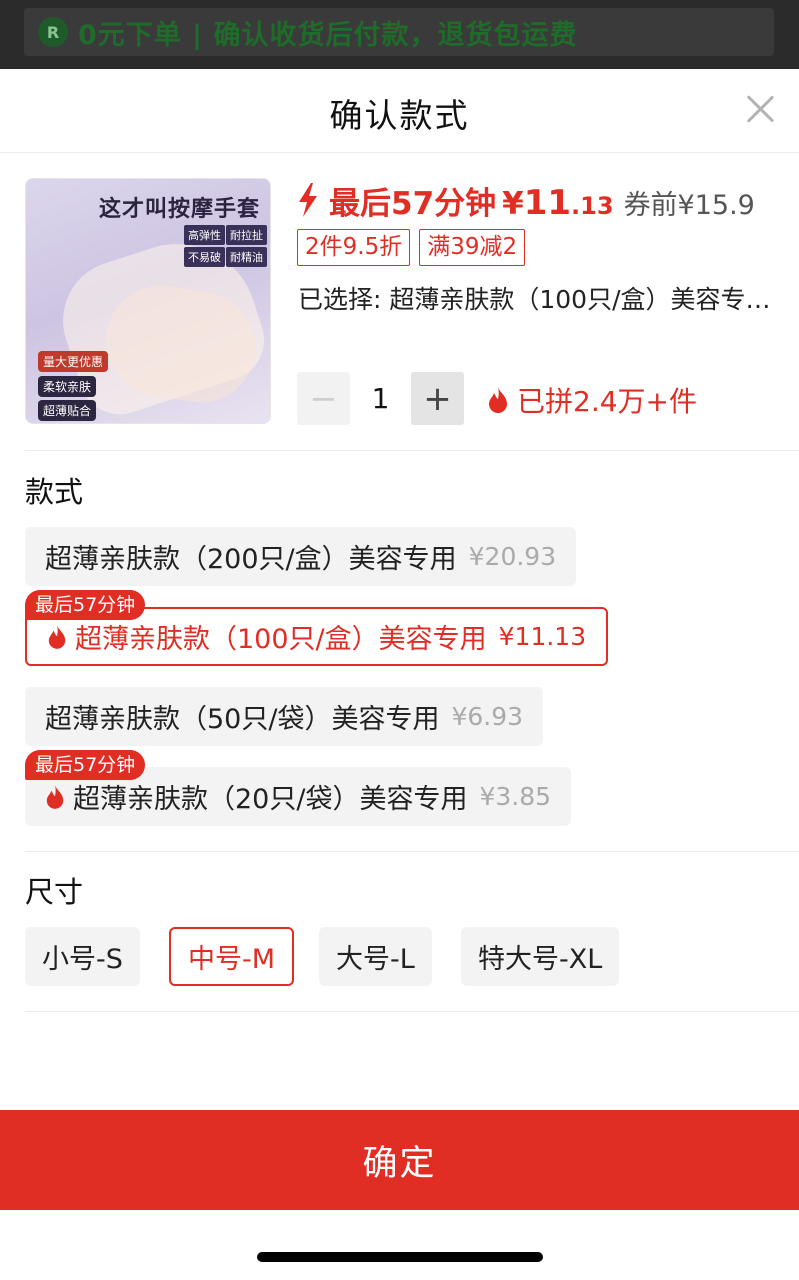  Describe the element at coordinates (542, 636) in the screenshot. I see `style-option-price: ¥11.13` at that location.